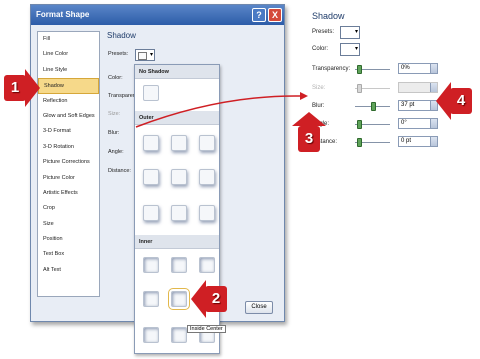 The width and height of the screenshot is (480, 359). Describe the element at coordinates (304, 96) in the screenshot. I see `connector-arrowhead` at that location.